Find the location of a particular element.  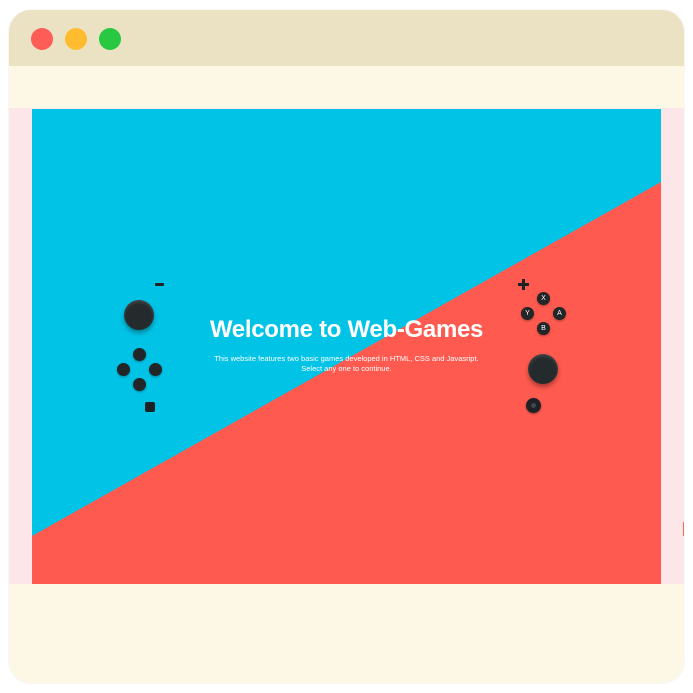

close-window-button is located at coordinates (42, 39).